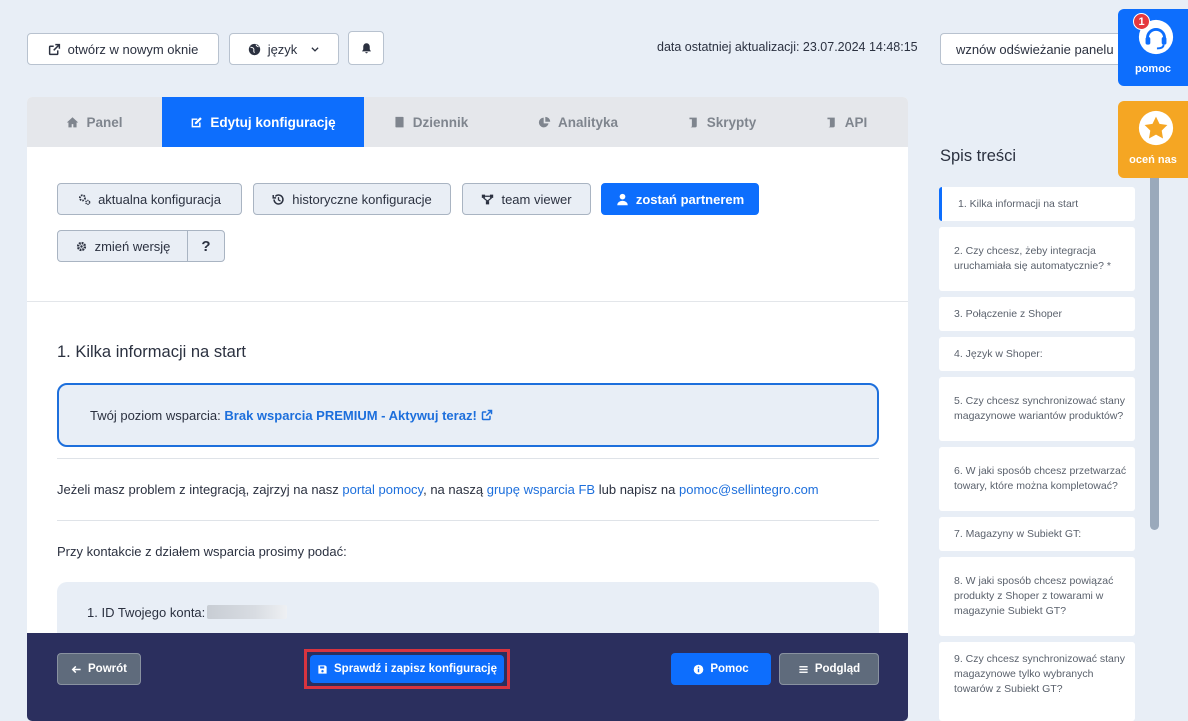  Describe the element at coordinates (107, 669) in the screenshot. I see `back-label: Powrót` at that location.